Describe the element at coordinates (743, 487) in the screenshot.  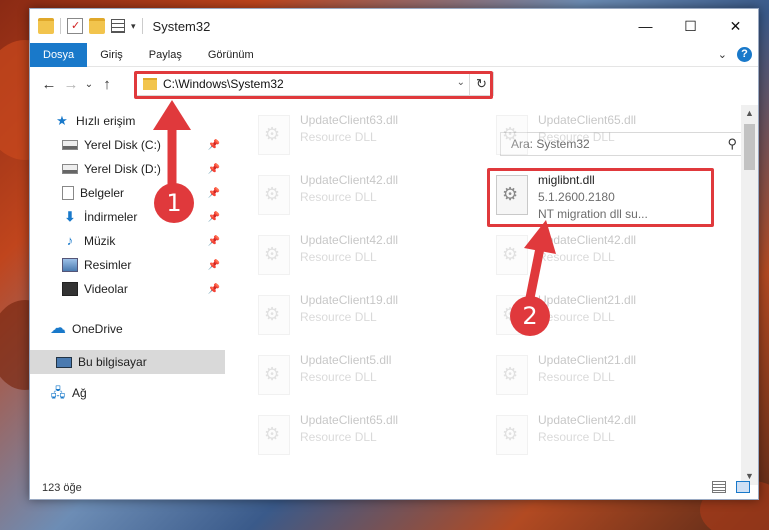
I see `large-icons-view-icon` at that location.